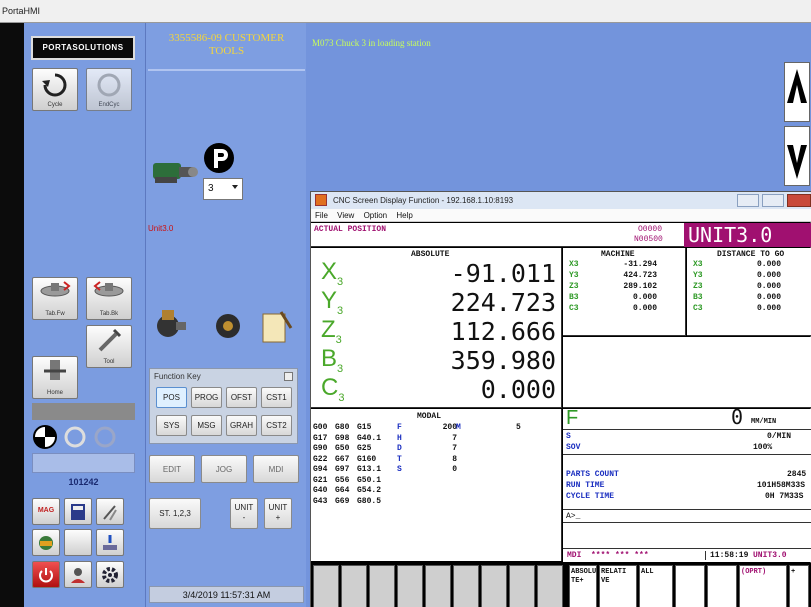  I want to click on modal-cell: G43, so click(320, 501).